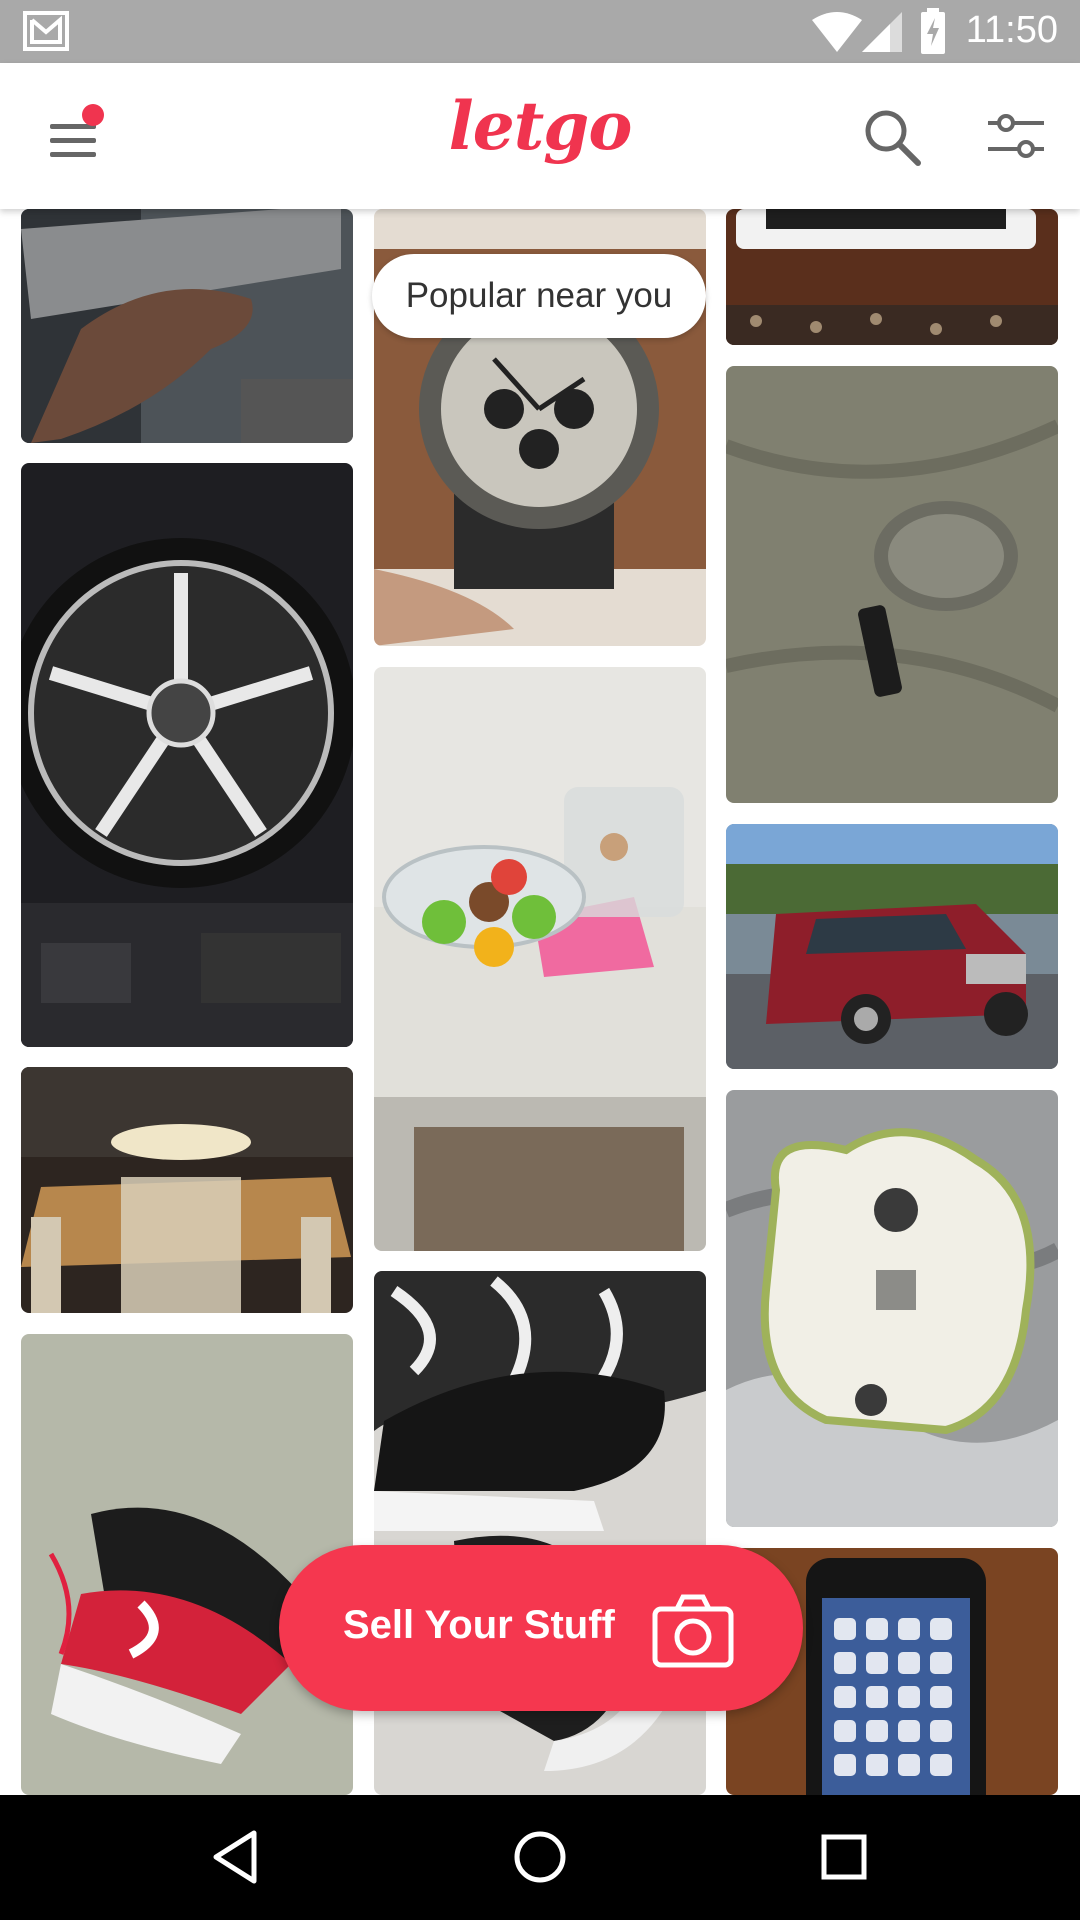  I want to click on back-icon, so click(236, 1857).